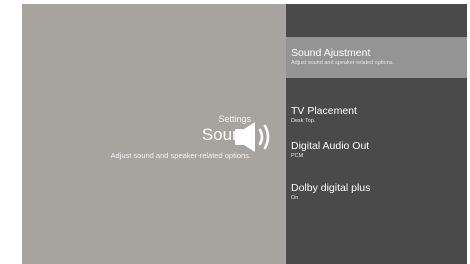 The image size is (470, 264). I want to click on menu-item-label: Sound Ajustment, so click(331, 53).